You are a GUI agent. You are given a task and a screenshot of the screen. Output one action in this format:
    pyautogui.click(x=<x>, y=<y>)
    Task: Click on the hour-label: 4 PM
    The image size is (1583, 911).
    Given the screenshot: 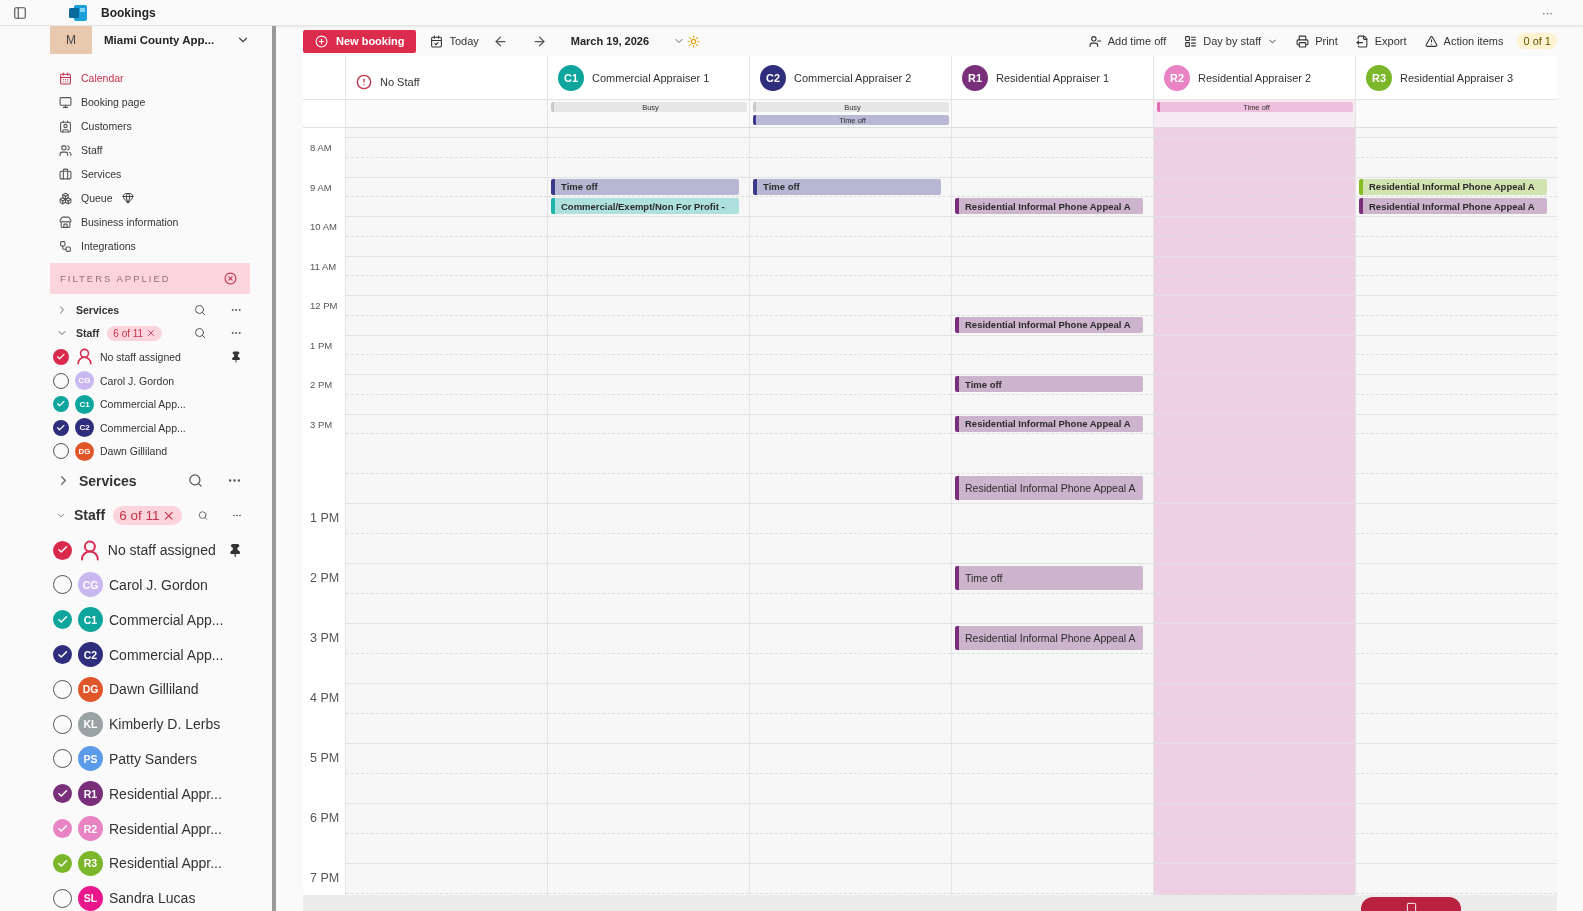 What is the action you would take?
    pyautogui.click(x=325, y=698)
    